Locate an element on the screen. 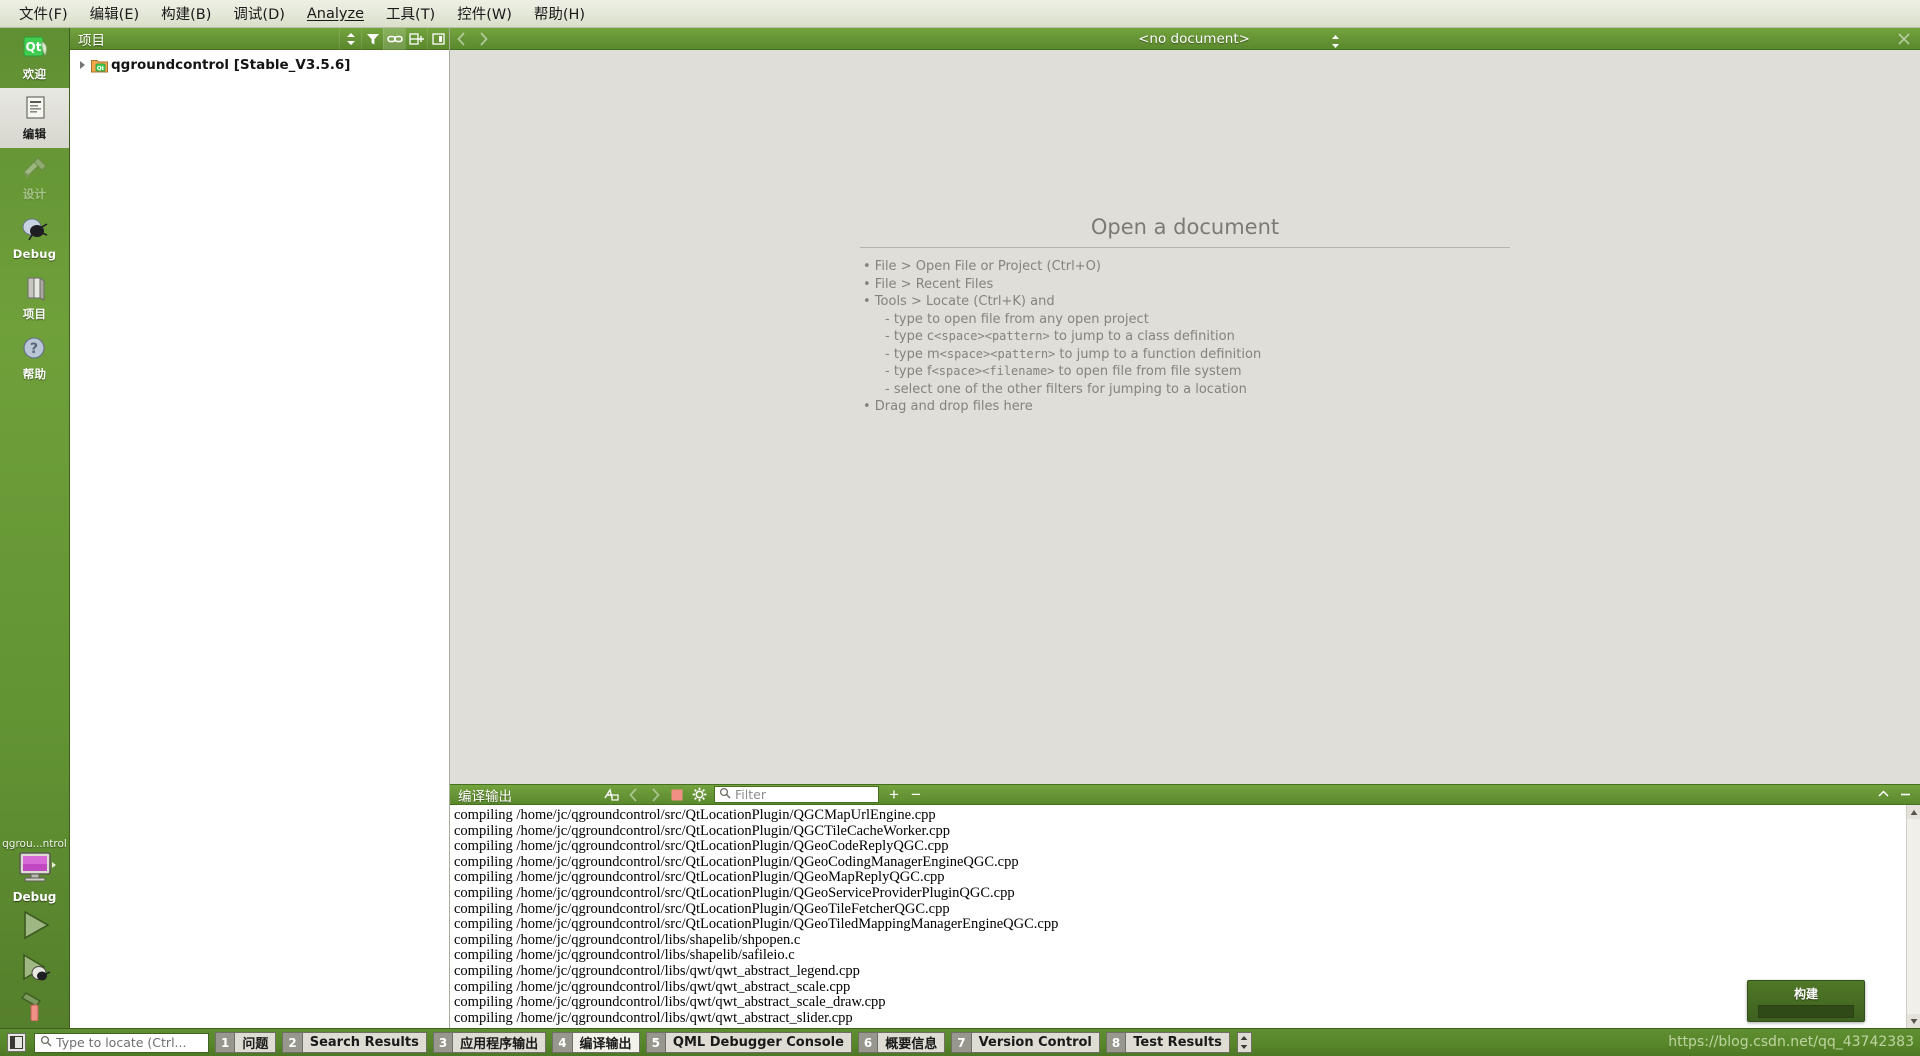 This screenshot has width=1920, height=1056. output-tab-problems: 1 问题 is located at coordinates (246, 1042).